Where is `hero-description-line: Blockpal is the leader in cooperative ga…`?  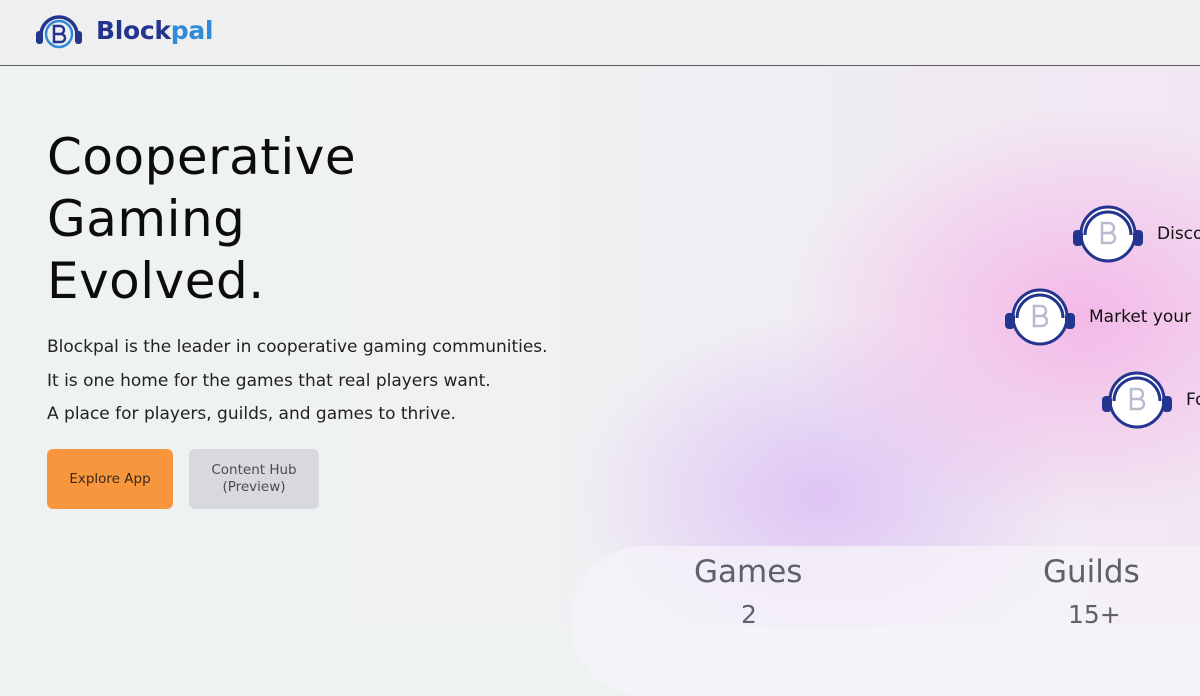
hero-description-line: Blockpal is the leader in cooperative ga… is located at coordinates (297, 347).